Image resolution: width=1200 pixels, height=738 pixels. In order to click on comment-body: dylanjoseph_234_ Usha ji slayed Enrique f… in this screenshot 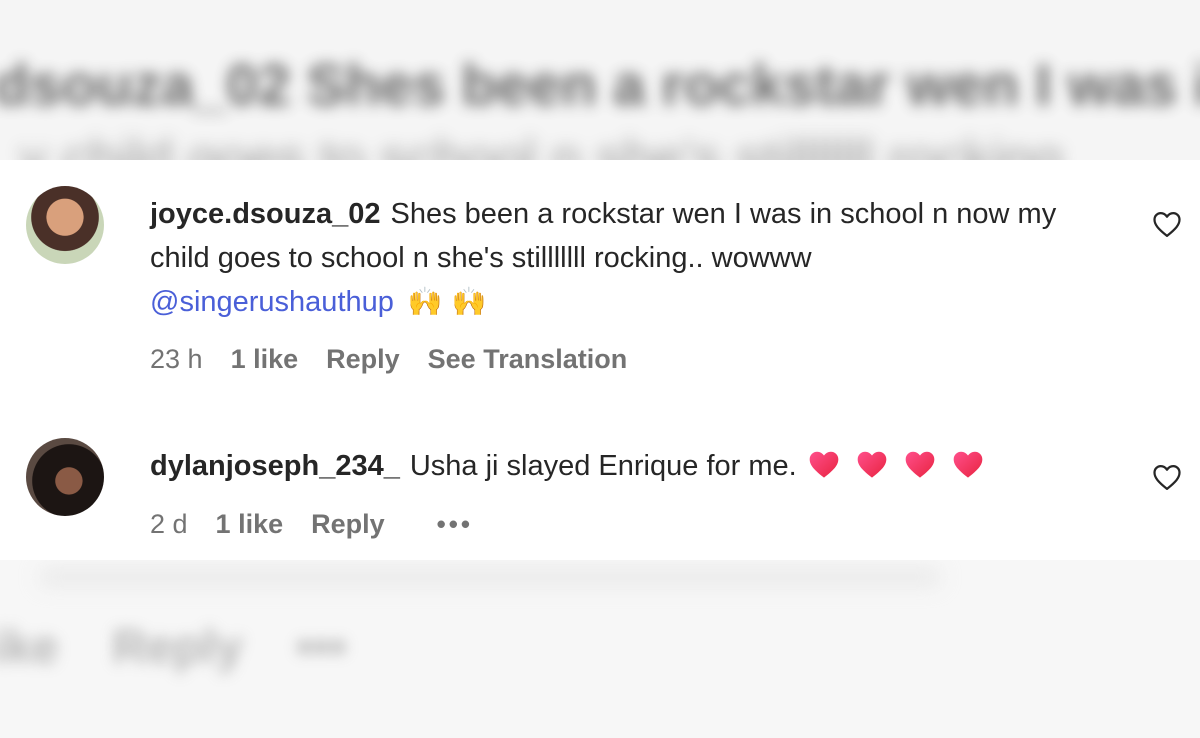, I will do `click(620, 466)`.